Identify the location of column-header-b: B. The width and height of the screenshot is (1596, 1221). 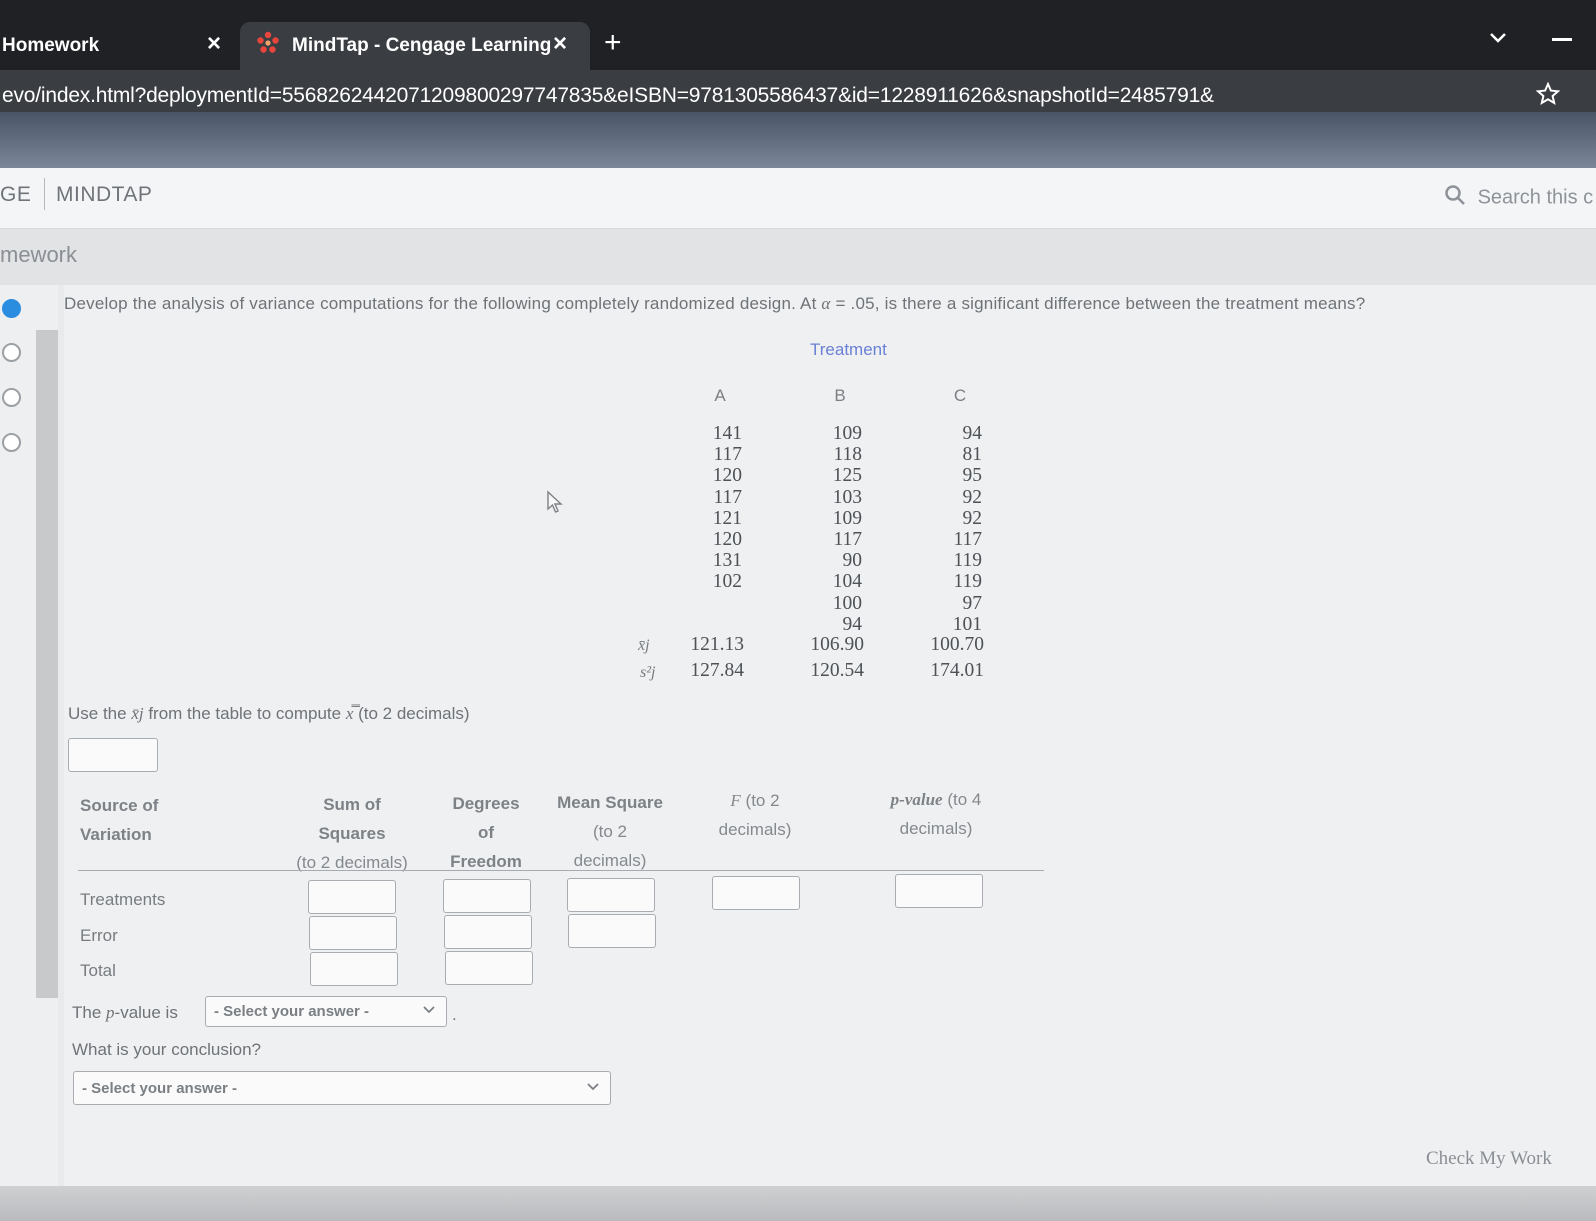
(840, 395).